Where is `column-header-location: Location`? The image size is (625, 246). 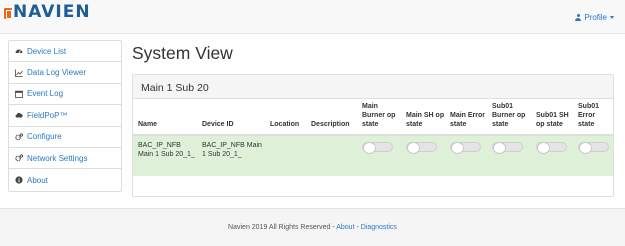 column-header-location: Location is located at coordinates (287, 117).